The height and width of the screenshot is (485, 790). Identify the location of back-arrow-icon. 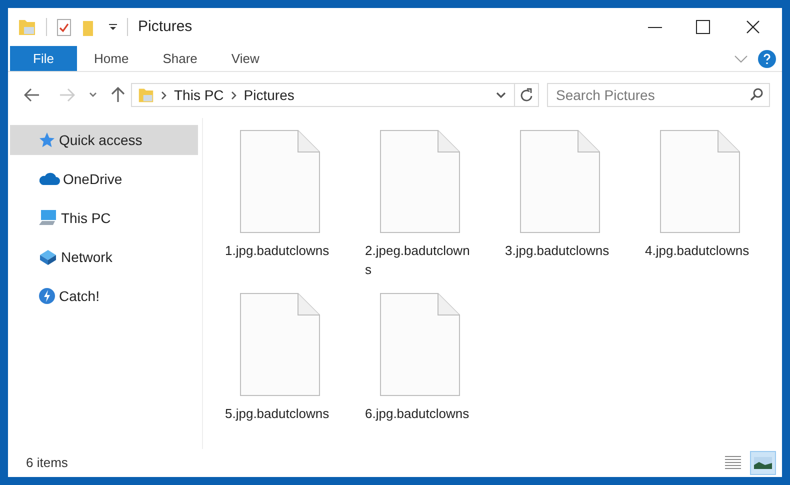
(32, 95).